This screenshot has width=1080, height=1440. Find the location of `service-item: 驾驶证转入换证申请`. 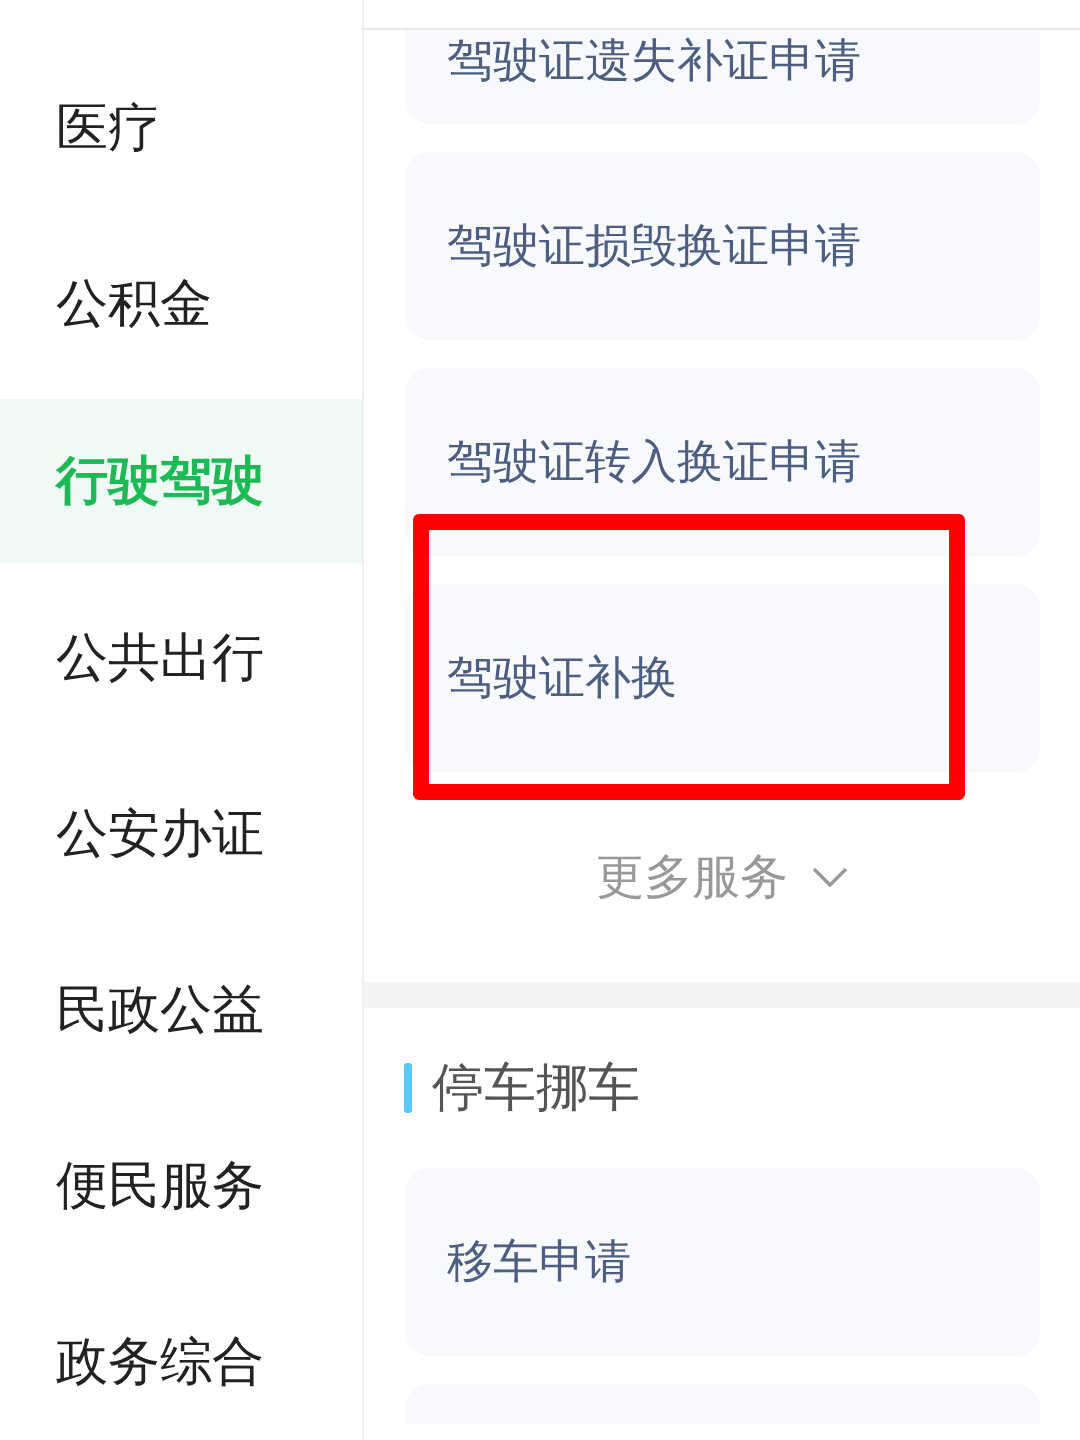

service-item: 驾驶证转入换证申请 is located at coordinates (722, 462).